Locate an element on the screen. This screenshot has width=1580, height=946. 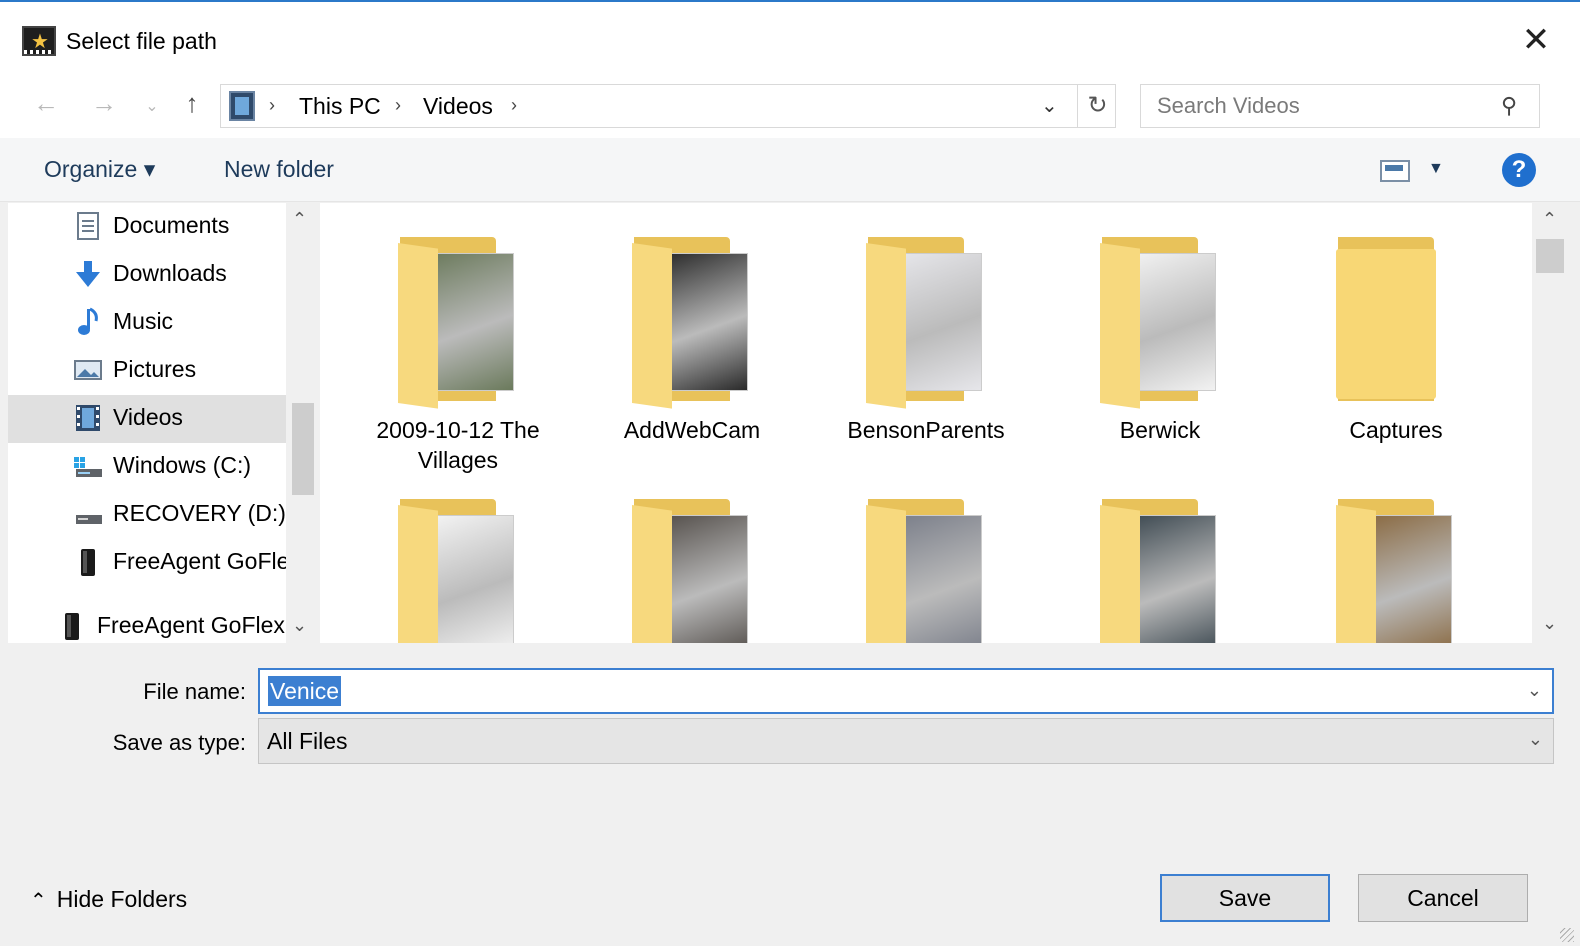
drive-c-icon is located at coordinates (88, 467).